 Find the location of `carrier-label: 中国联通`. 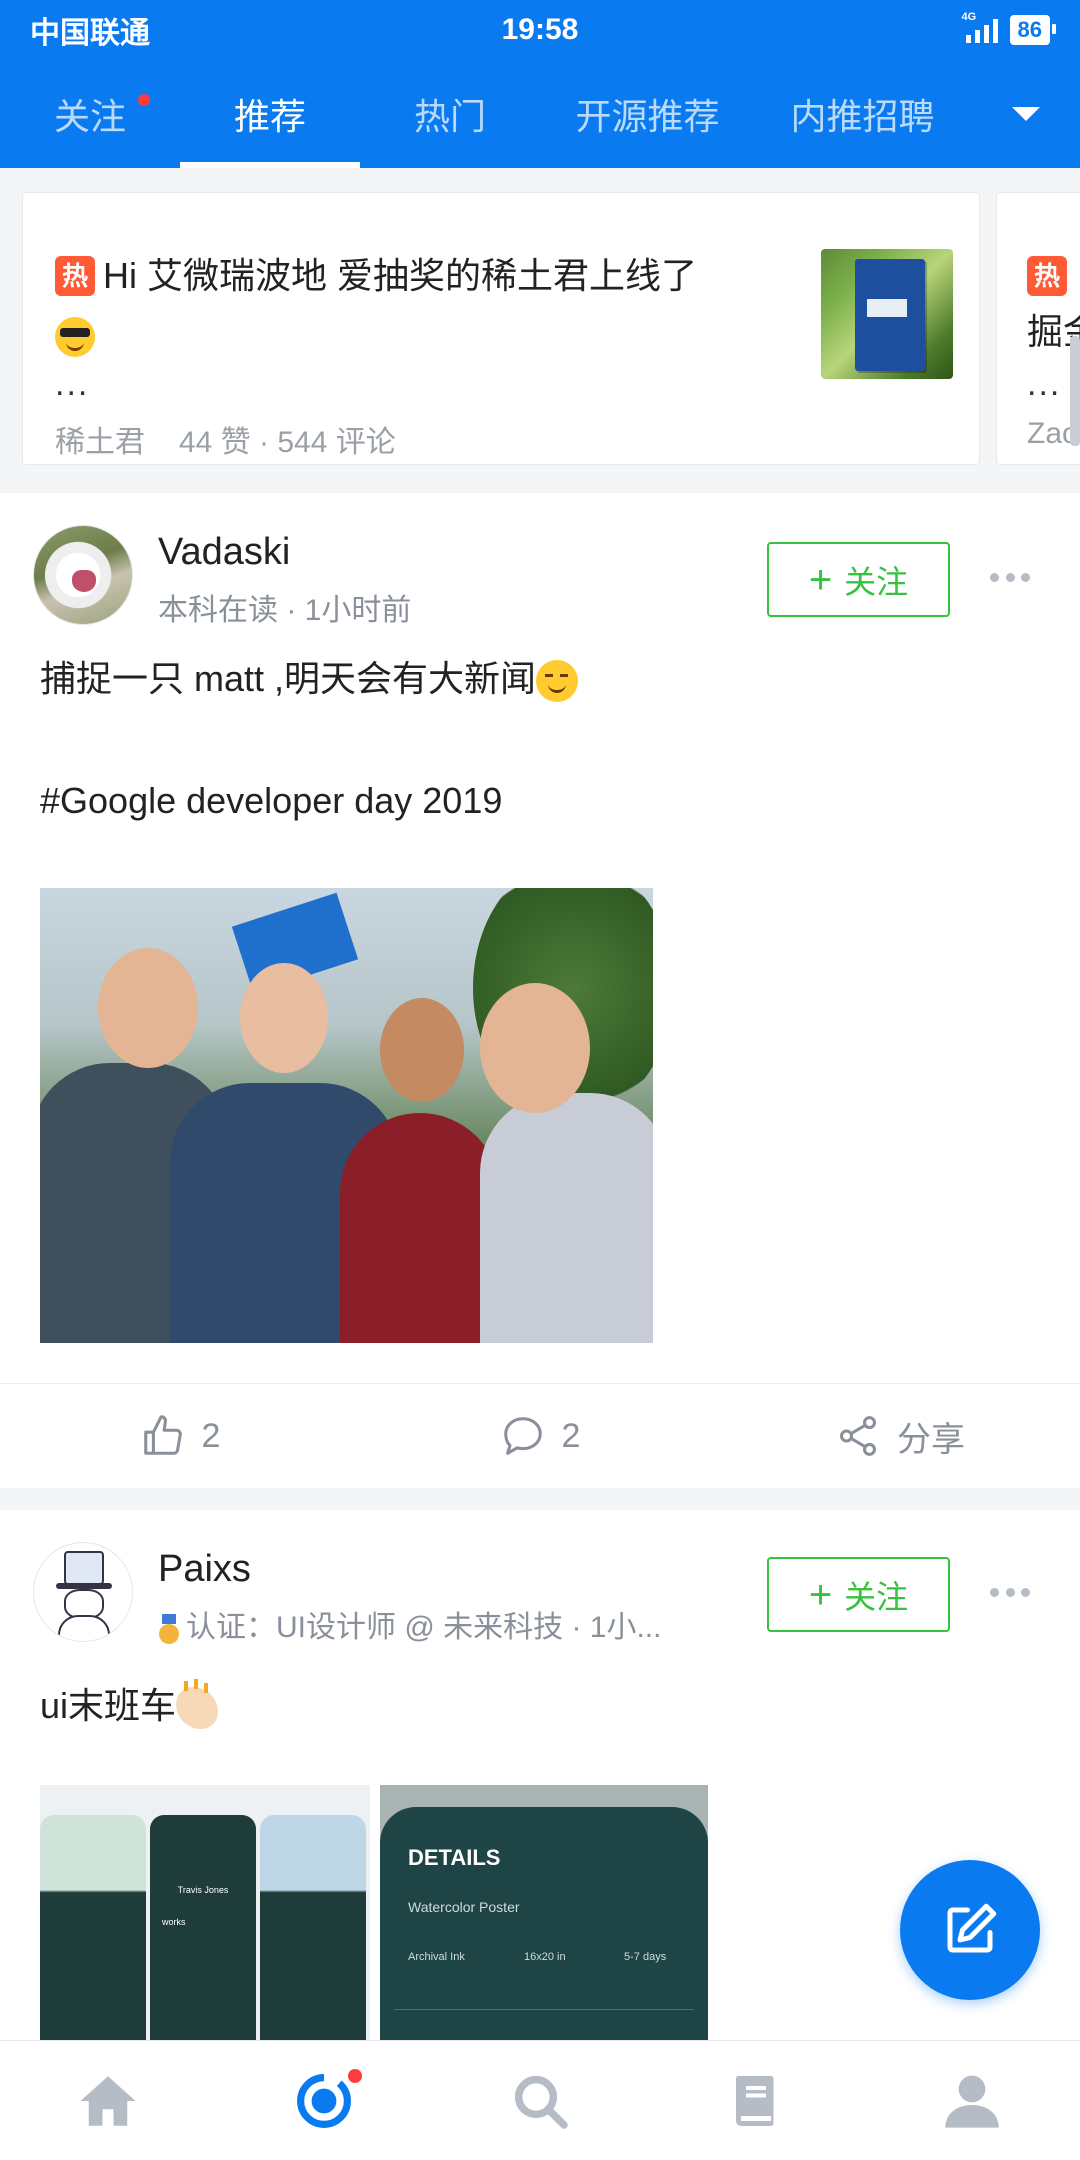

carrier-label: 中国联通 is located at coordinates (90, 33).